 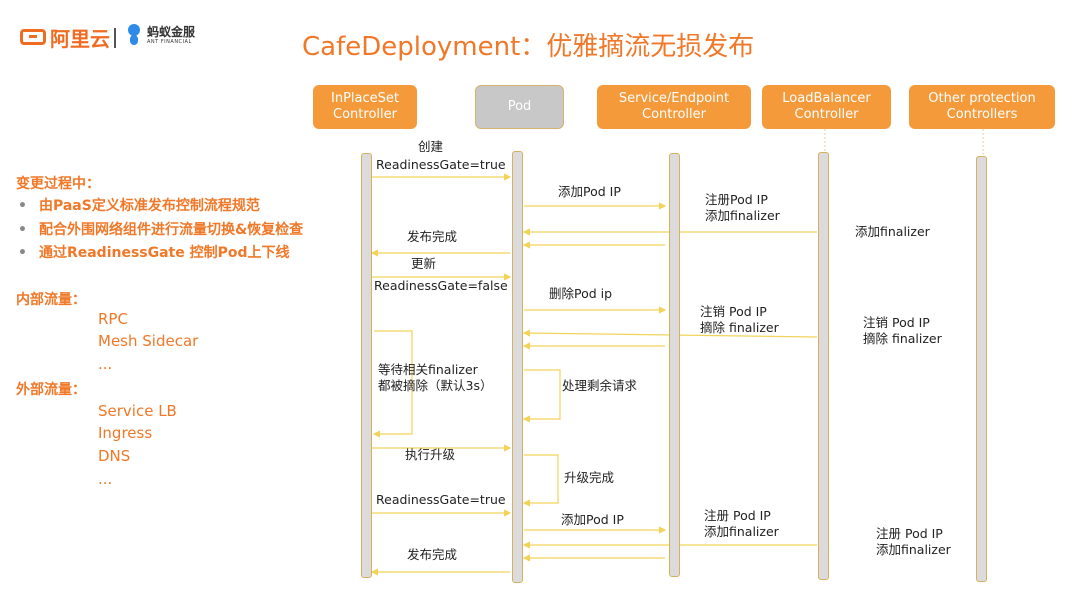 What do you see at coordinates (600, 385) in the screenshot?
I see `msg-process-remaining: 处理剩余请求` at bounding box center [600, 385].